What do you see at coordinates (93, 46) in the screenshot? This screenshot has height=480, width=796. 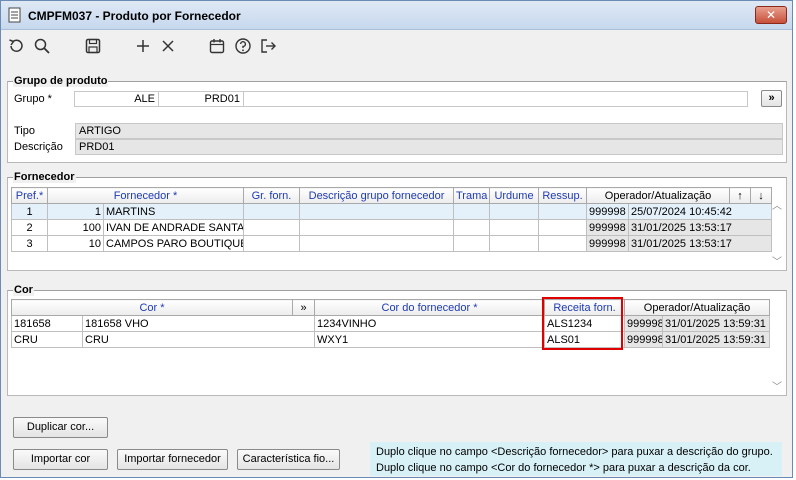 I see `save-icon` at bounding box center [93, 46].